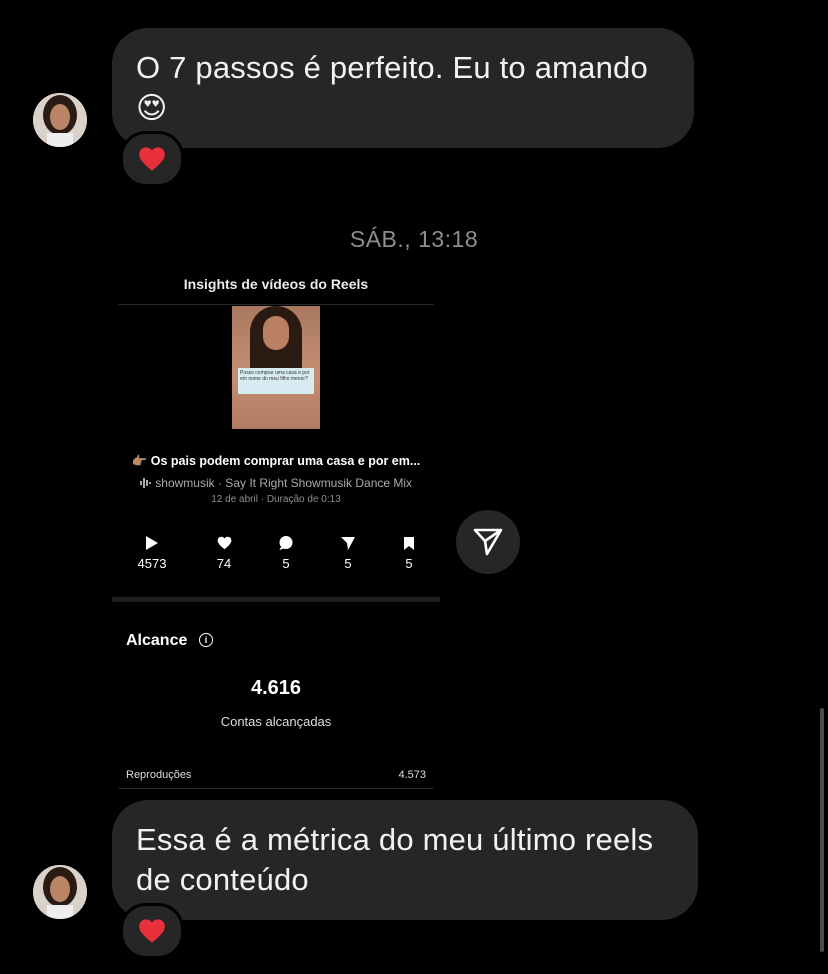  Describe the element at coordinates (392, 67) in the screenshot. I see `message-text: O 7 passos é perfeito. Eu to amando` at that location.